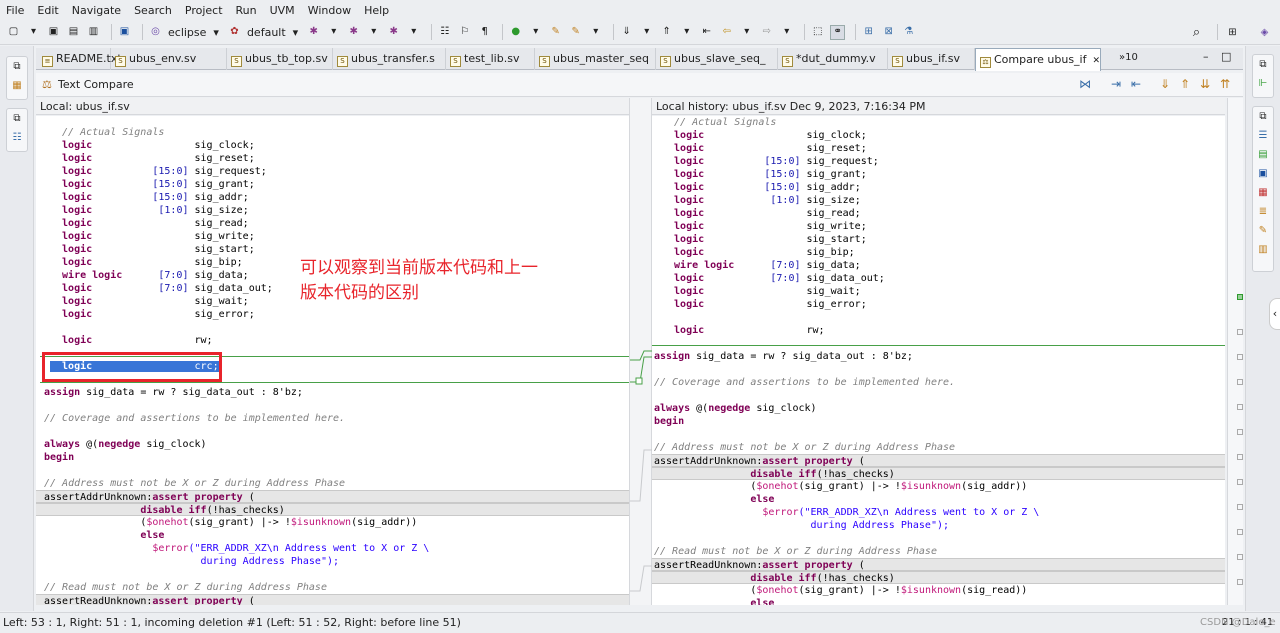 This screenshot has width=1280, height=633. What do you see at coordinates (96, 10) in the screenshot?
I see `menu-item: Navigate` at bounding box center [96, 10].